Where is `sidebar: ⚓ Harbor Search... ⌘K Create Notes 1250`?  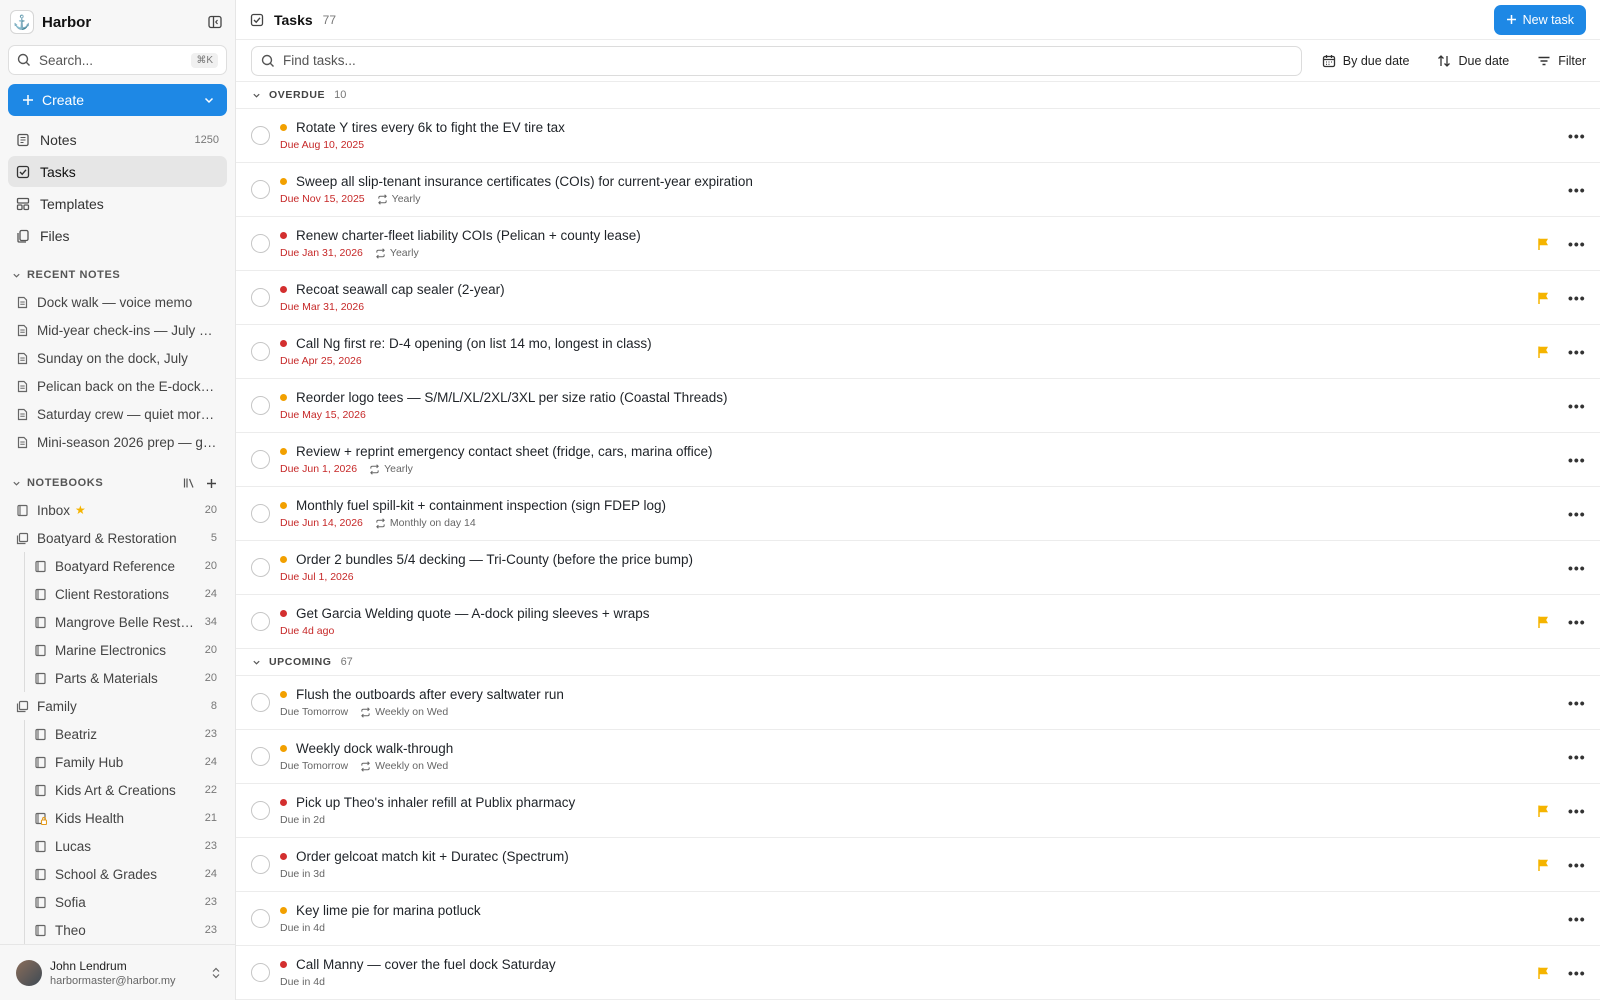 sidebar: ⚓ Harbor Search... ⌘K Create Notes 1250 is located at coordinates (118, 500).